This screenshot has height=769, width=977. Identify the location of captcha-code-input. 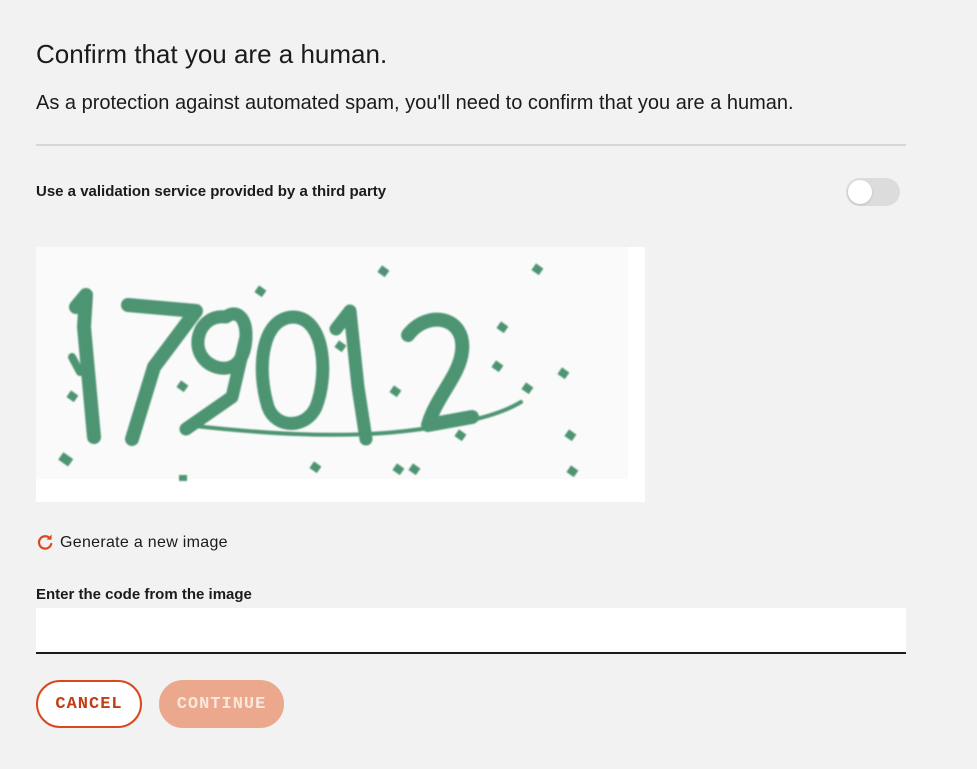
(471, 631).